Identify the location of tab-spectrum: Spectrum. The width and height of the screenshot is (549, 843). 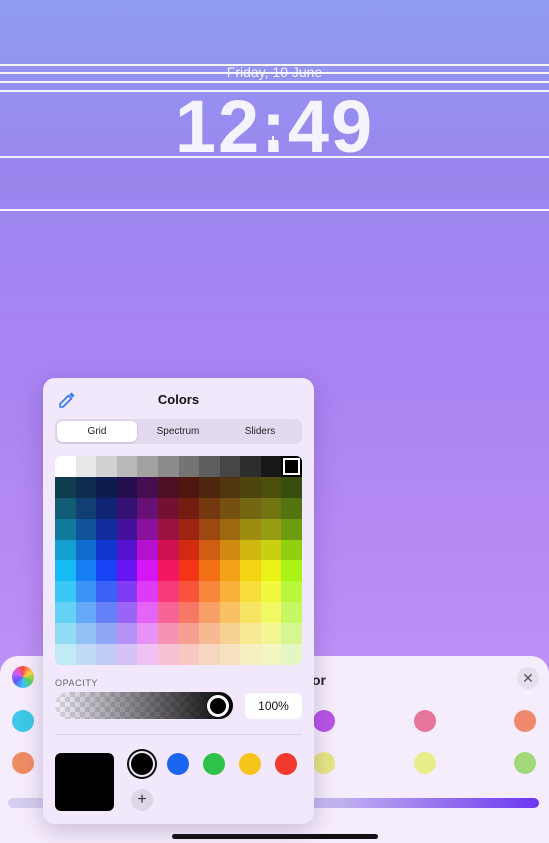
(178, 431).